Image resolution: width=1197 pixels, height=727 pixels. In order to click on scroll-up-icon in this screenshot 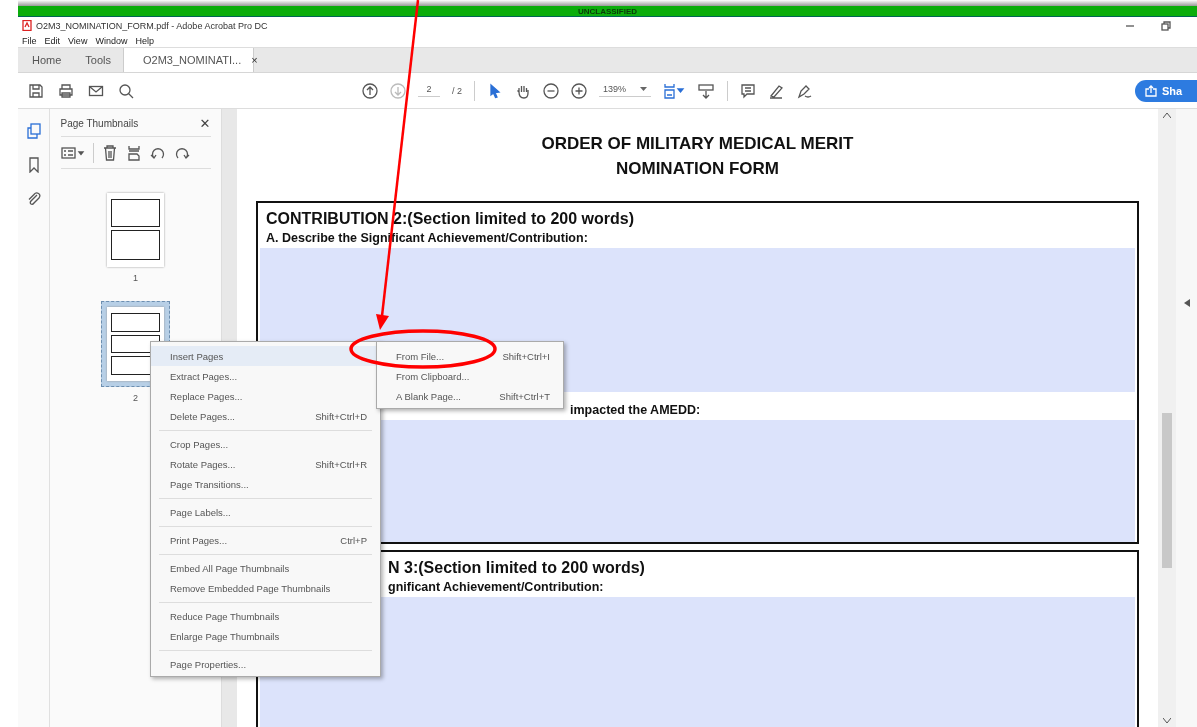, I will do `click(1167, 115)`.